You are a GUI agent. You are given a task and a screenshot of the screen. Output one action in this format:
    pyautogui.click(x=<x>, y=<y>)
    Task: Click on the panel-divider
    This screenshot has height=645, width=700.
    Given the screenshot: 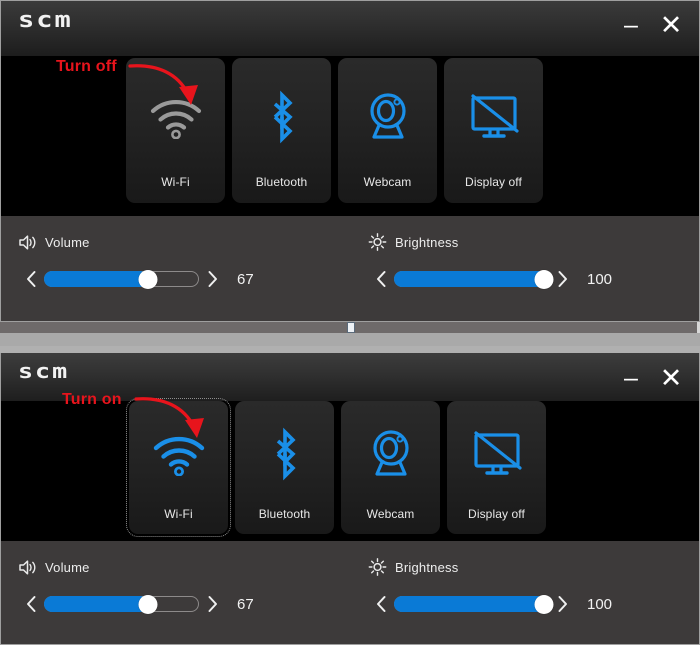 What is the action you would take?
    pyautogui.click(x=350, y=337)
    